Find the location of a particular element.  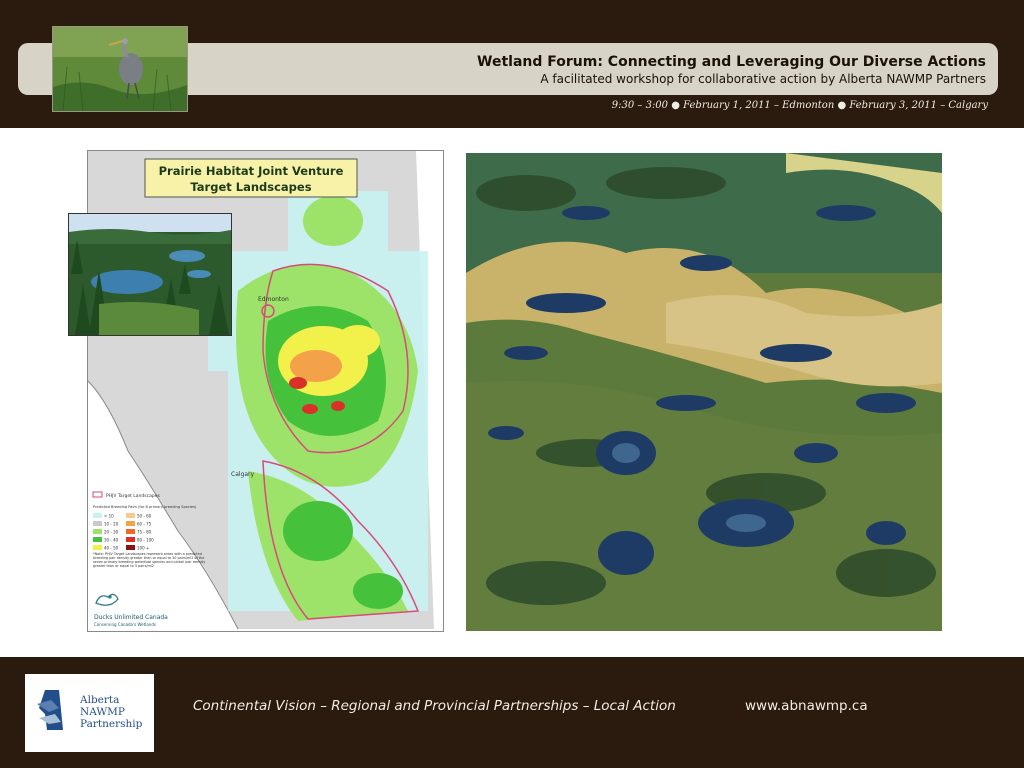

website-link: www.abnawmp.ca is located at coordinates (806, 706).